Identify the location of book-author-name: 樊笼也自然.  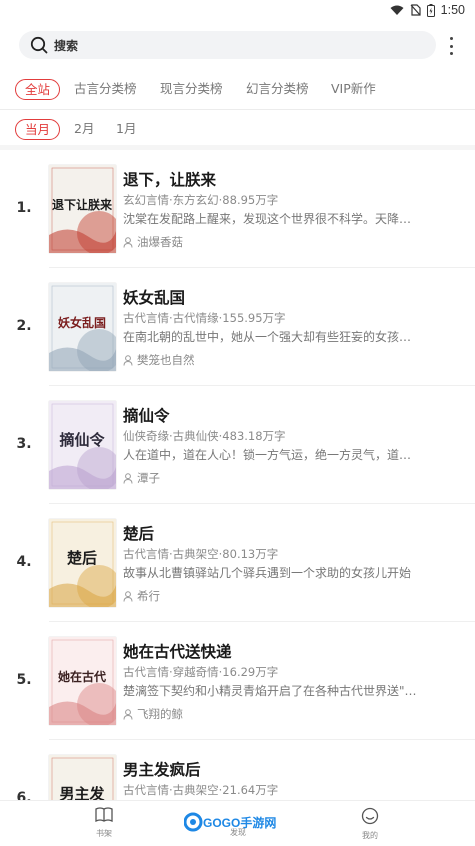
(166, 360).